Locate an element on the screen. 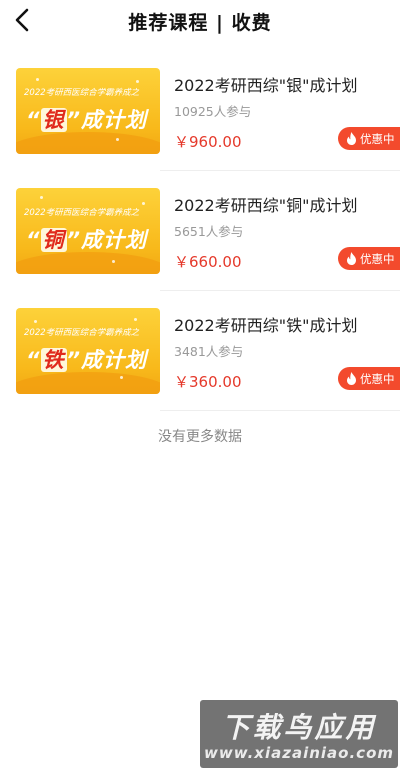 The height and width of the screenshot is (772, 400). course-thumbnail: 2022考研西医综合学霸养成之 “银”成计划 is located at coordinates (88, 111).